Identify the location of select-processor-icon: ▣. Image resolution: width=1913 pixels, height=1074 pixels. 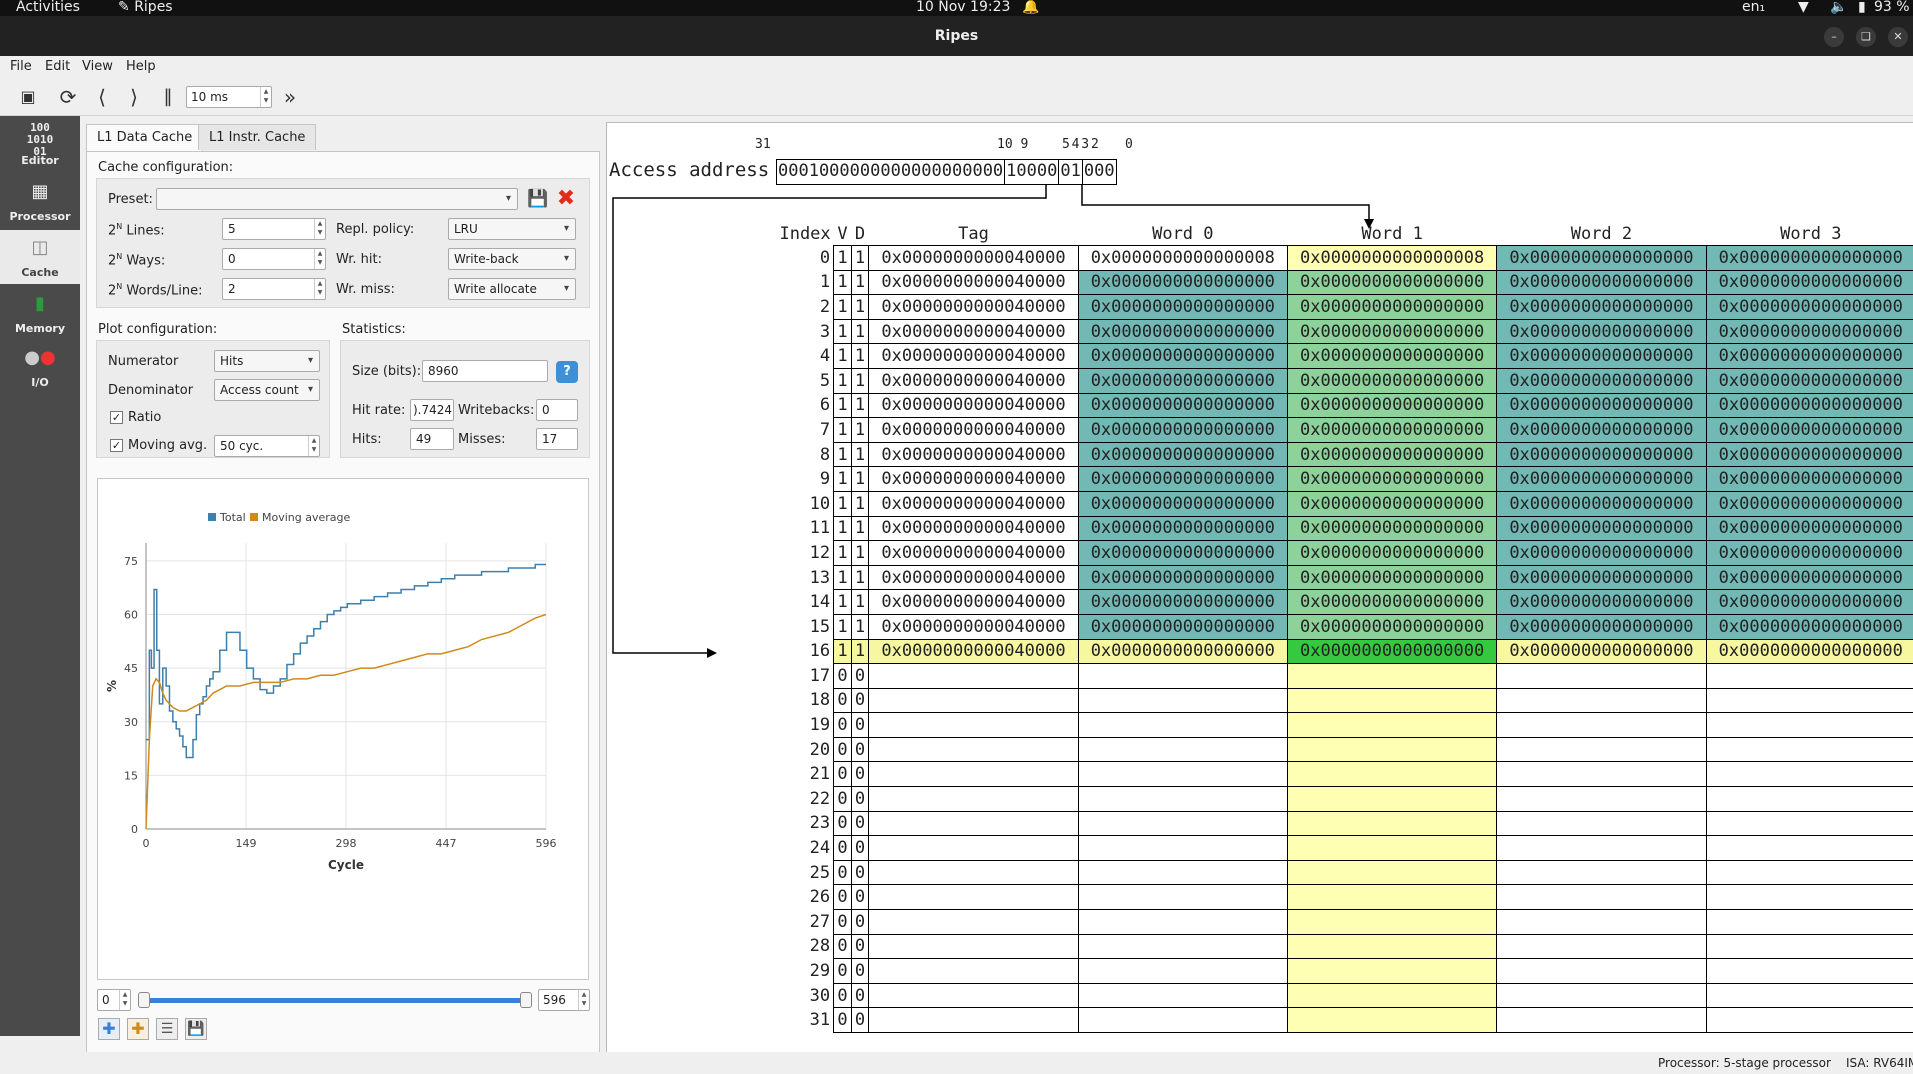
(28, 97).